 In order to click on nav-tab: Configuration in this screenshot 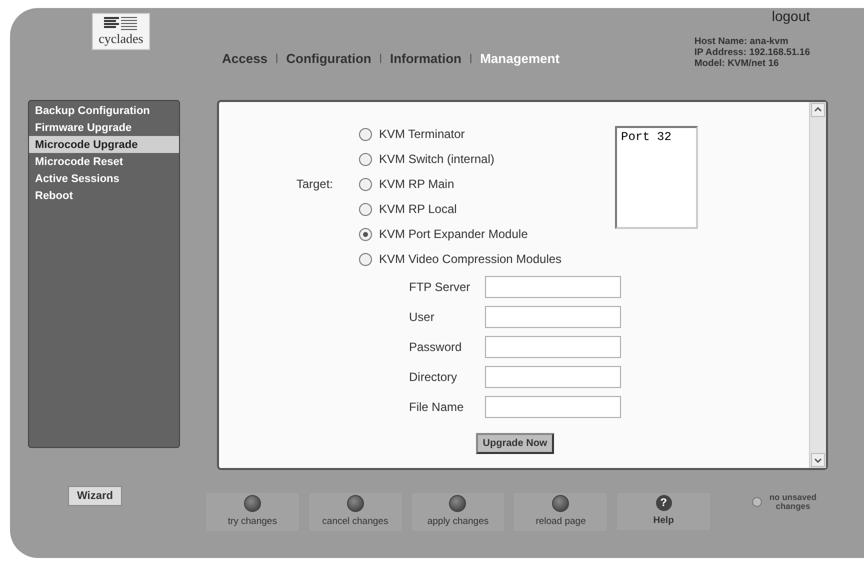, I will do `click(329, 58)`.